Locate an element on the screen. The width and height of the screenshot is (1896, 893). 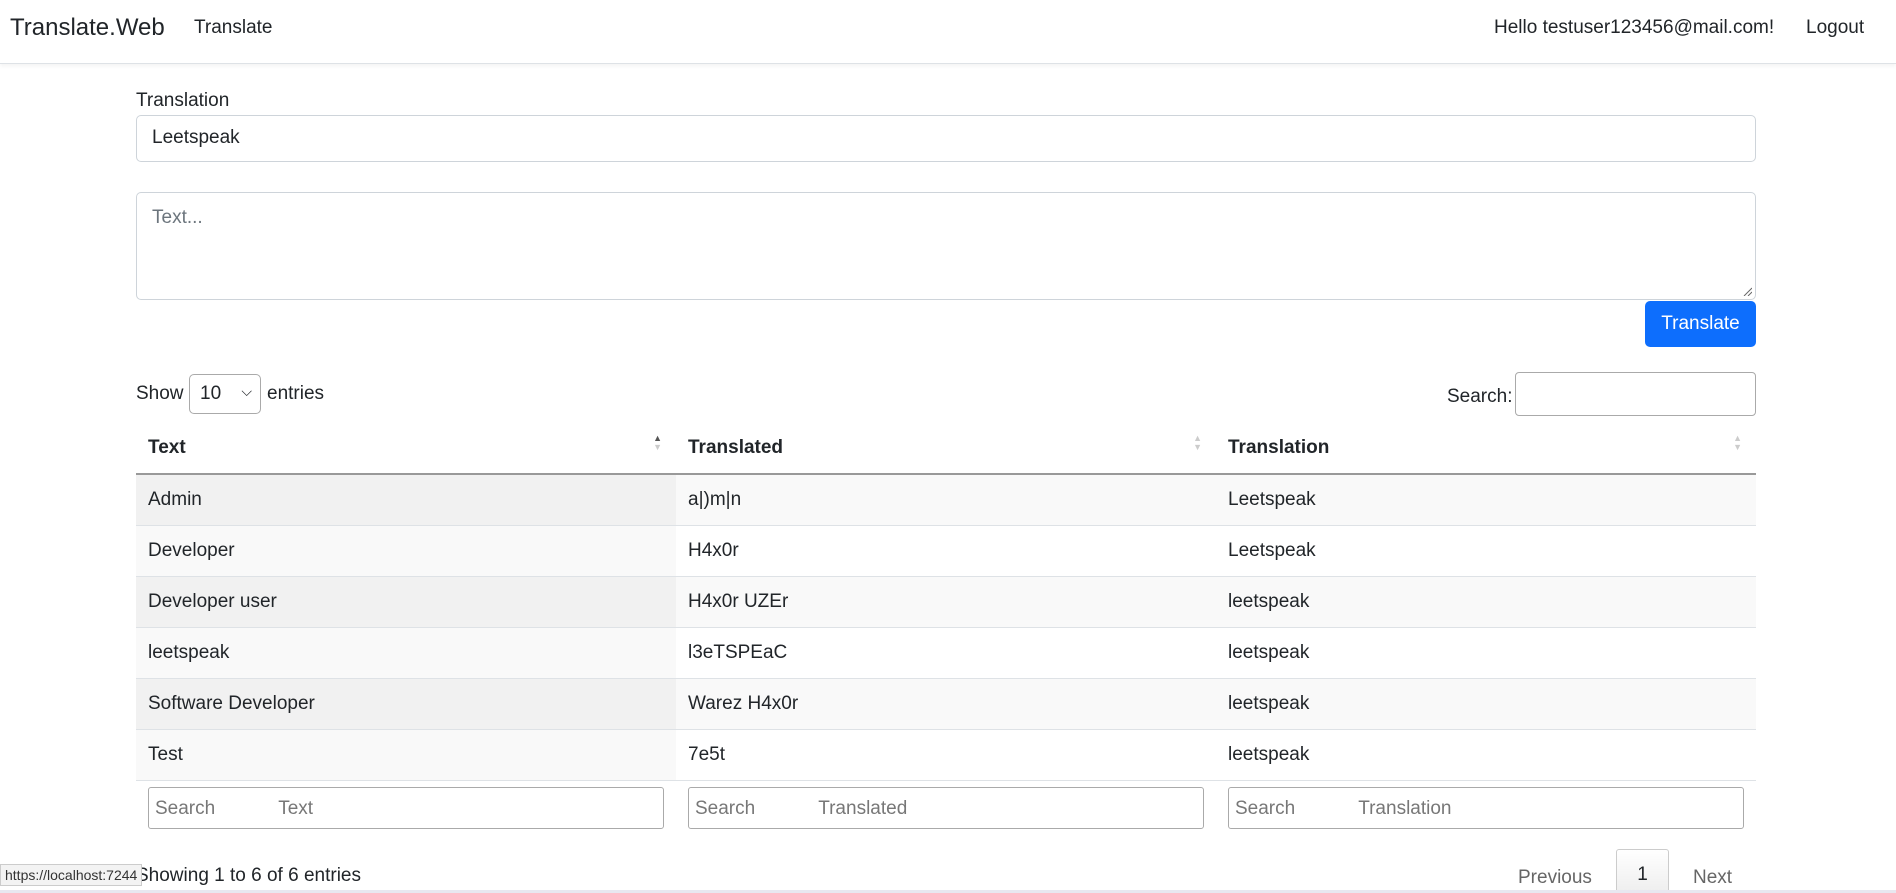
translate-button: Translate is located at coordinates (1700, 324).